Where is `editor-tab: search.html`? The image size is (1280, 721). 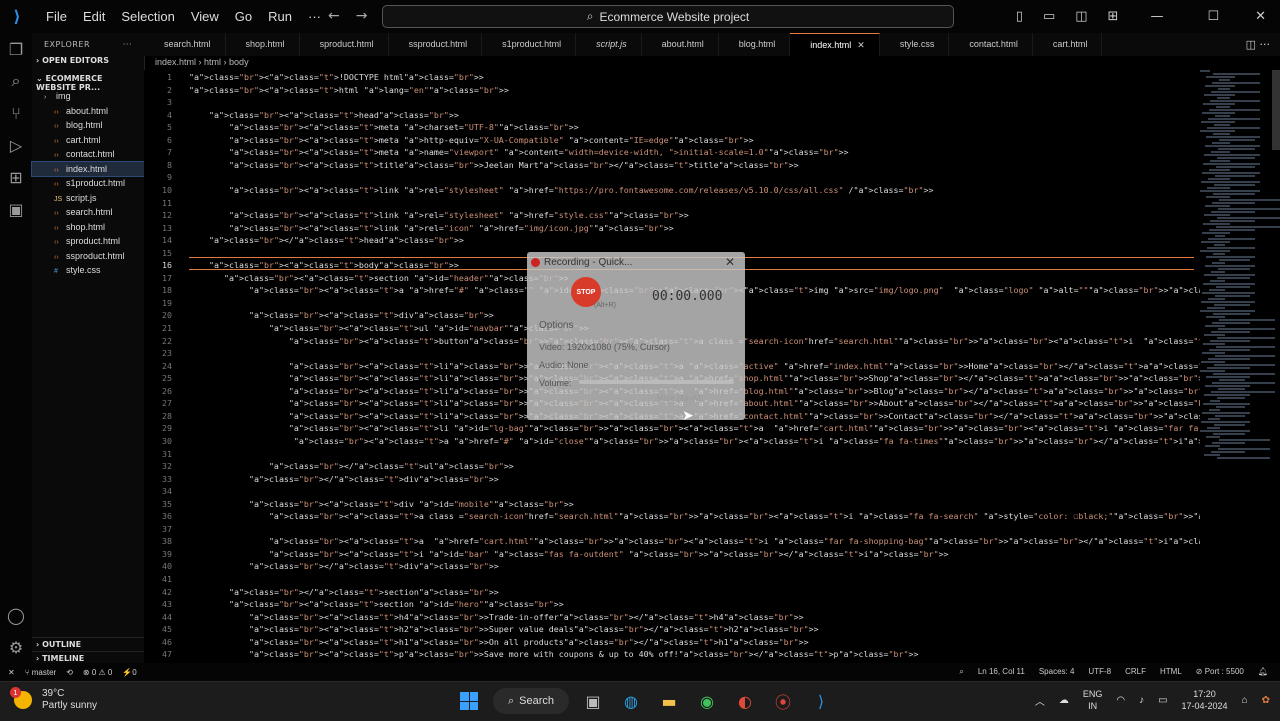
editor-tab: search.html is located at coordinates (185, 44).